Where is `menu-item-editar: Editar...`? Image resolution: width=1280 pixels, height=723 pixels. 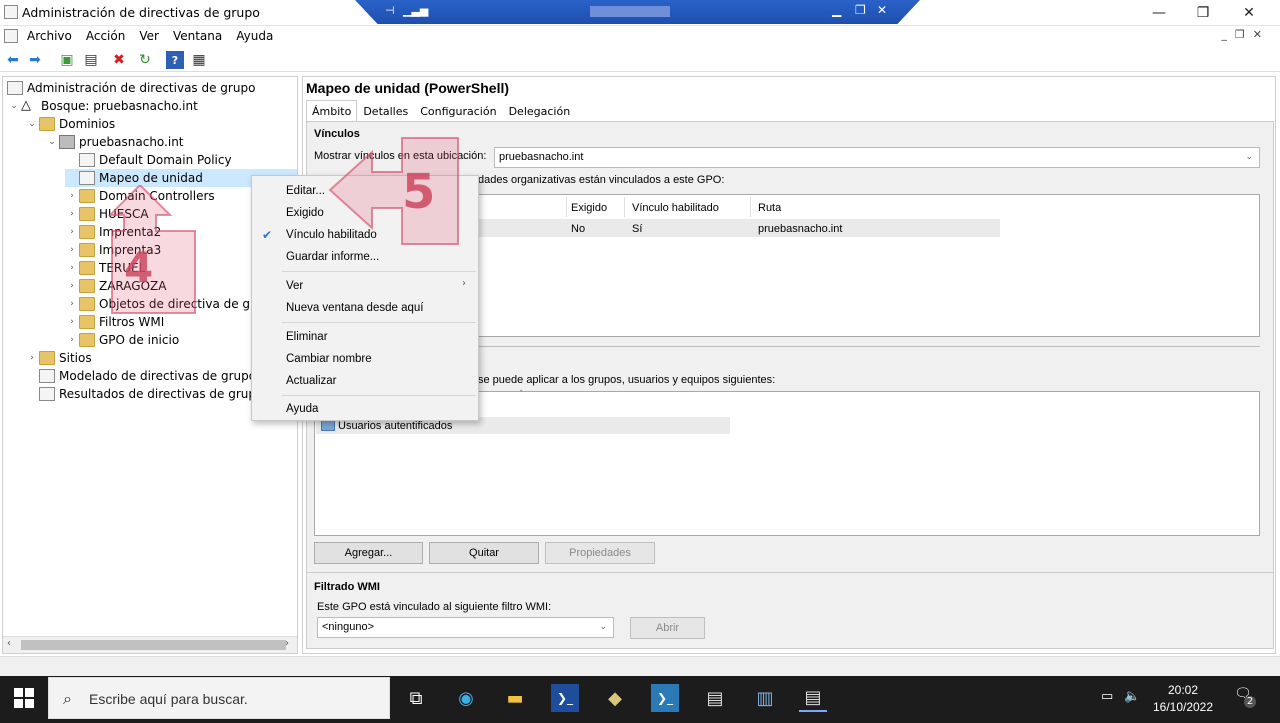
menu-item-editar: Editar... is located at coordinates (305, 191).